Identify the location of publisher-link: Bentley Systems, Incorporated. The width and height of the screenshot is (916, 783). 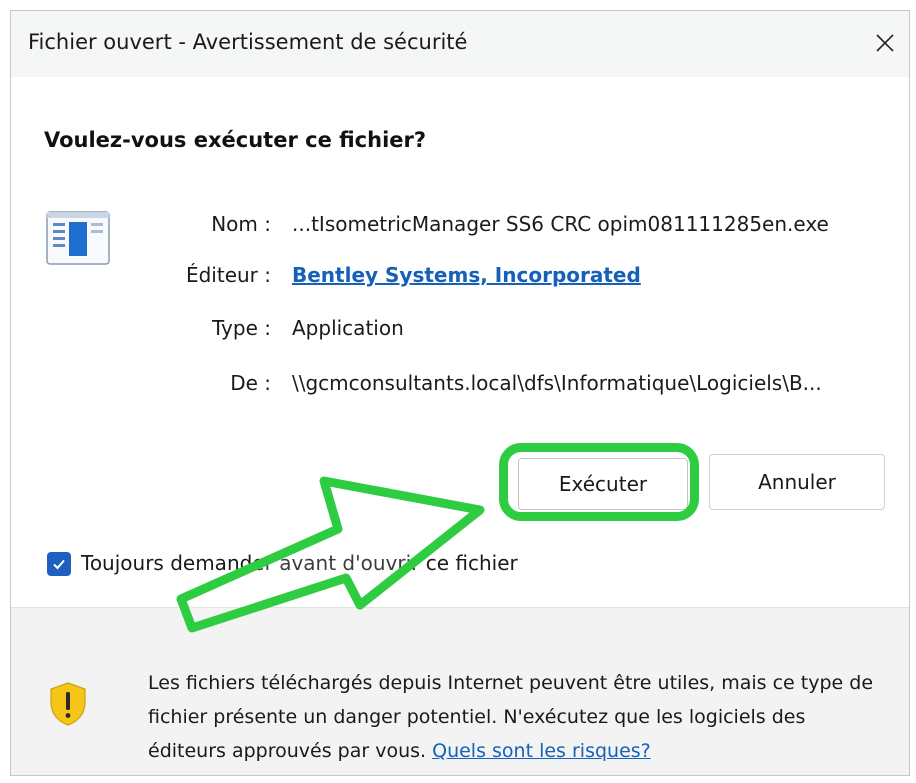
(466, 275).